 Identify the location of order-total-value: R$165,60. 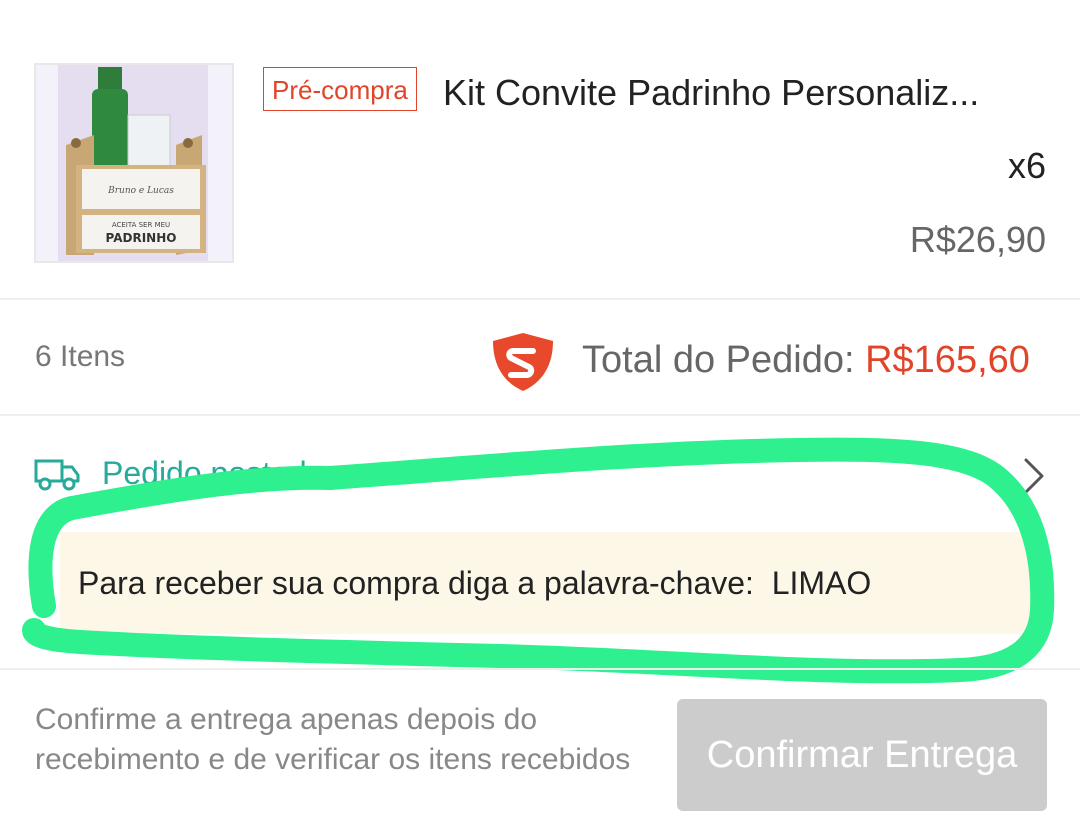
(947, 360).